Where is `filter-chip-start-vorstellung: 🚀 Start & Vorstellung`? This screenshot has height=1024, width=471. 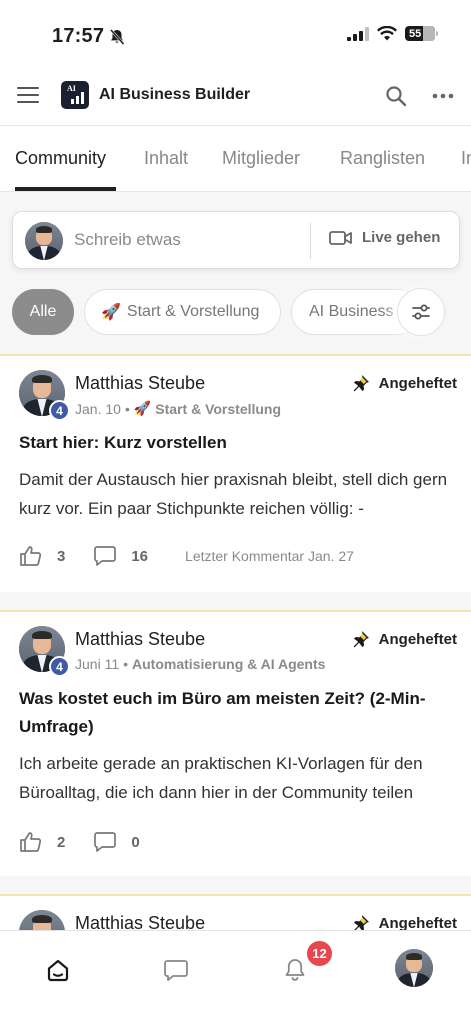
filter-chip-start-vorstellung: 🚀 Start & Vorstellung is located at coordinates (182, 312).